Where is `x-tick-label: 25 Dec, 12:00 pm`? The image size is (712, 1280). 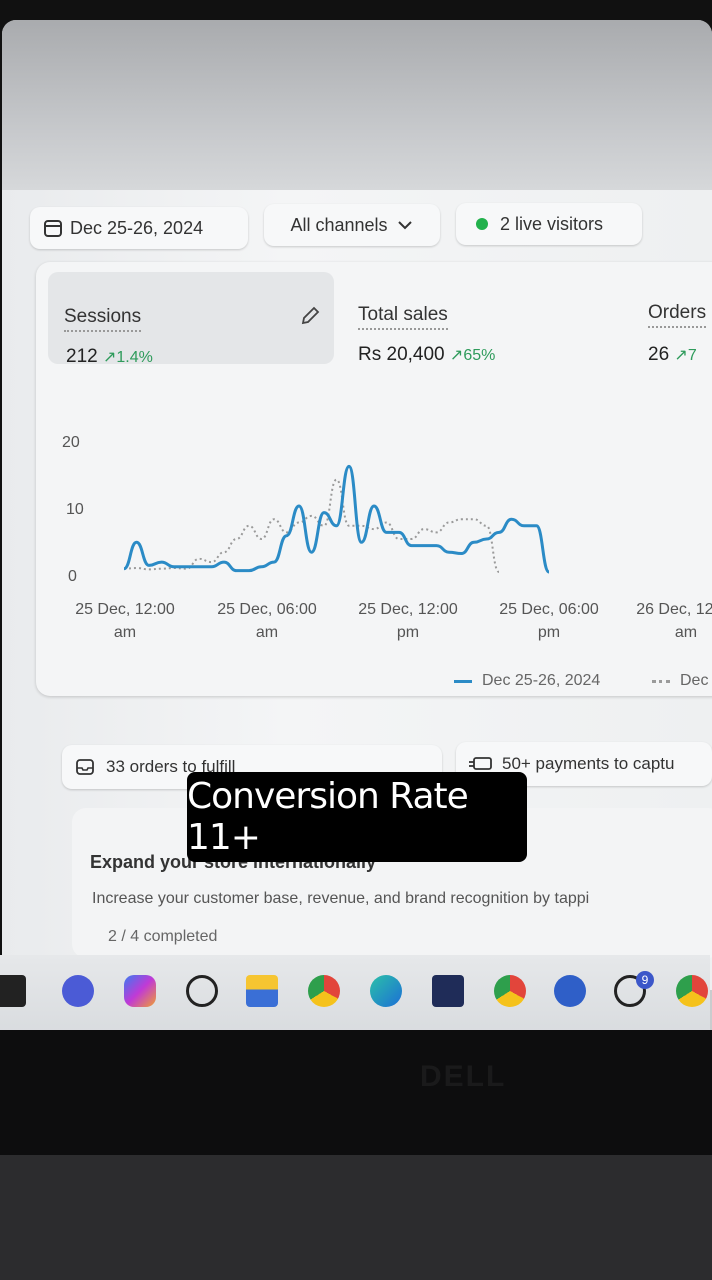 x-tick-label: 25 Dec, 12:00 pm is located at coordinates (408, 621).